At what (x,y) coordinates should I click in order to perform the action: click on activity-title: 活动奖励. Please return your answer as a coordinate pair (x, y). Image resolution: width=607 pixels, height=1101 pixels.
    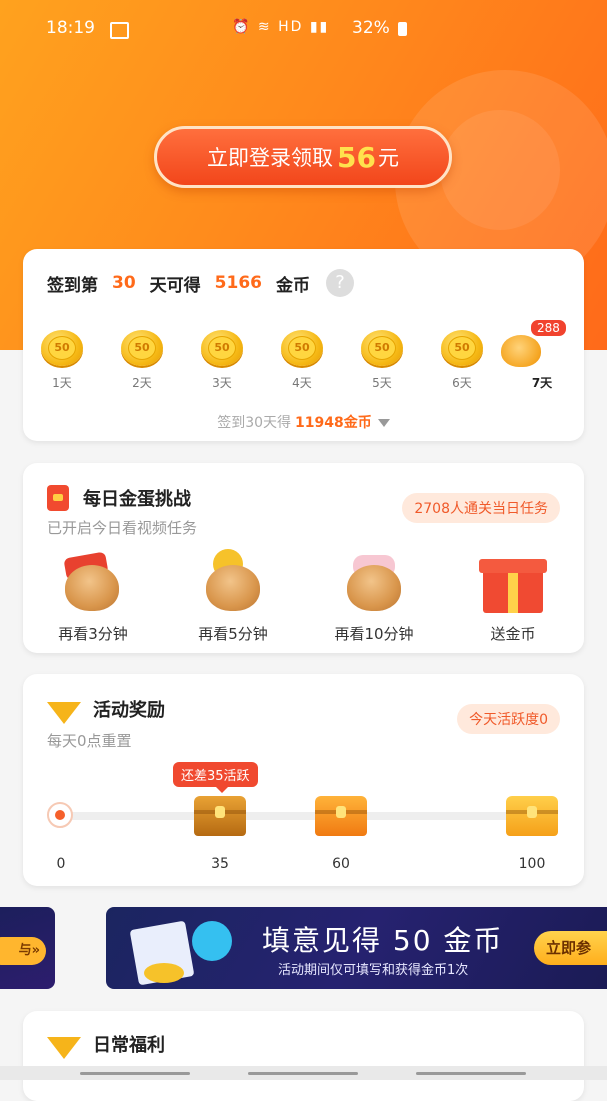
    Looking at the image, I should click on (106, 710).